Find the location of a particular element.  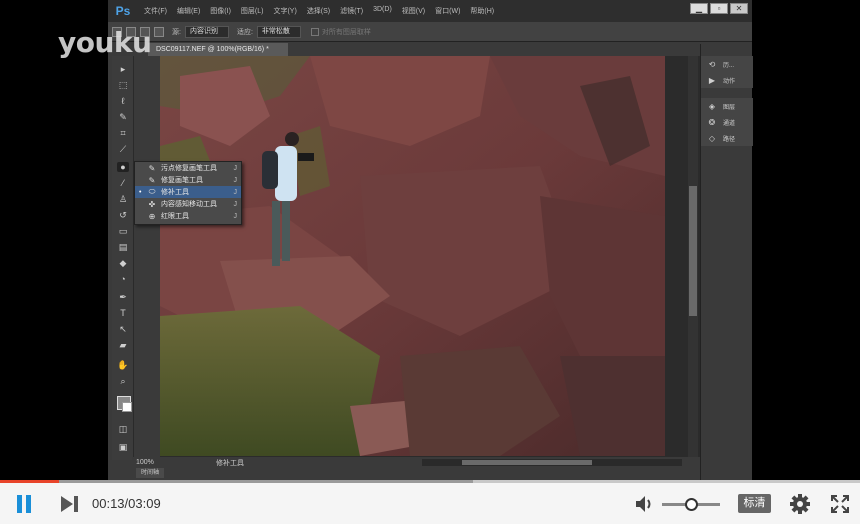

timeline-tab: 时间轴 is located at coordinates (150, 473).